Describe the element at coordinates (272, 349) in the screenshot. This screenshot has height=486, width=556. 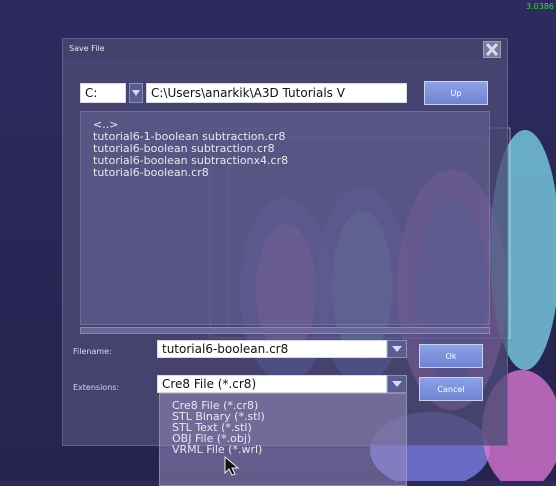
I see `filename-input: tutorial6-boolean.cr8` at that location.